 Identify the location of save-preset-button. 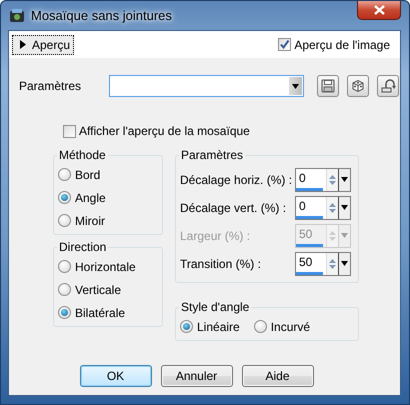
(328, 86).